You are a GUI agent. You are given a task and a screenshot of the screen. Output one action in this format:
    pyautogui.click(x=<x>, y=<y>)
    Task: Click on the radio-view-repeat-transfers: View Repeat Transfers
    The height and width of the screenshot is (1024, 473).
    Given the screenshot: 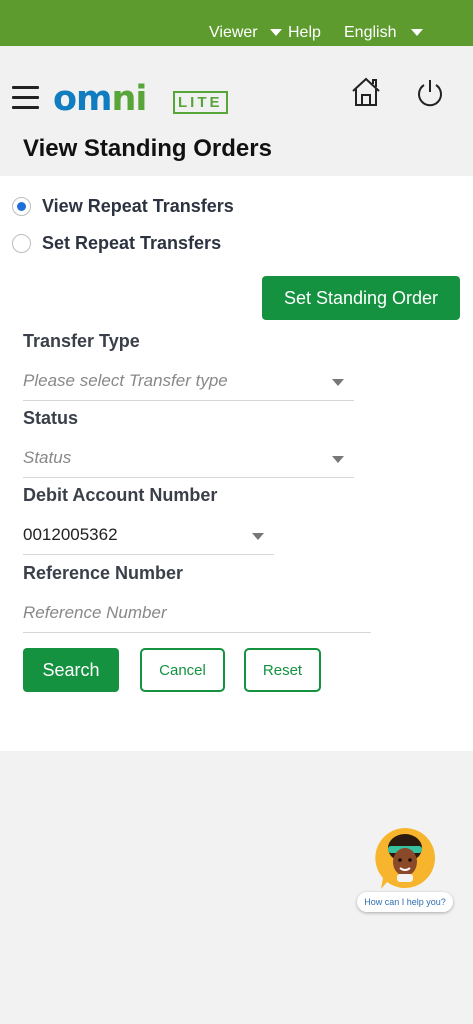 What is the action you would take?
    pyautogui.click(x=123, y=206)
    